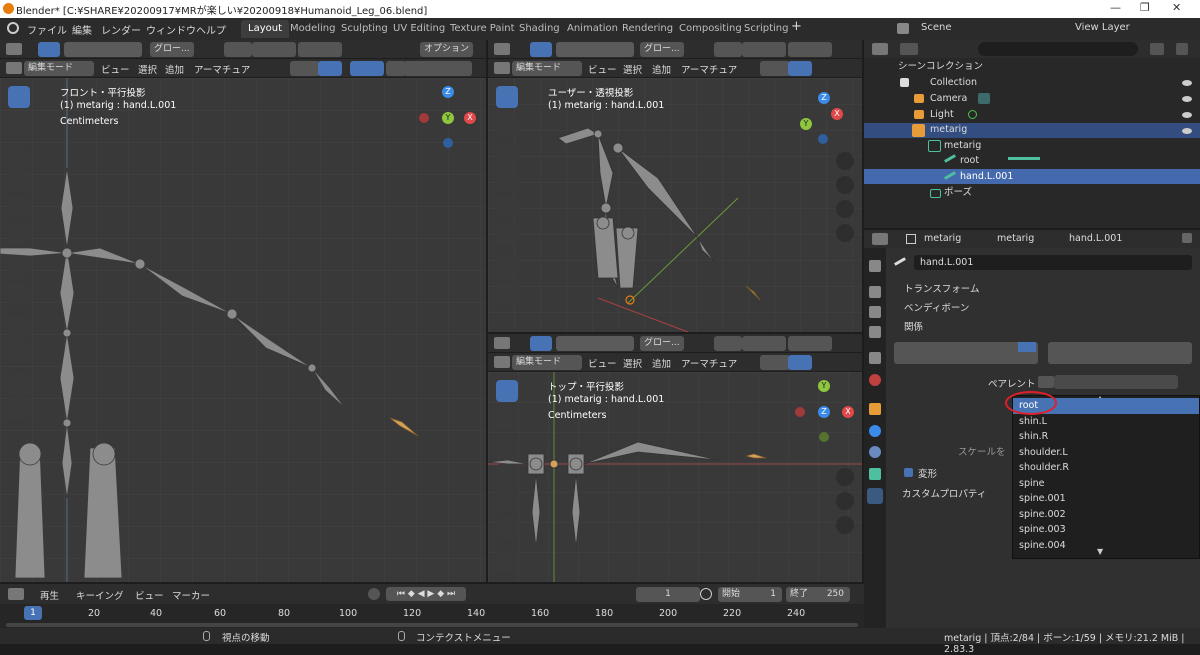  Describe the element at coordinates (962, 146) in the screenshot. I see `outliner-metarig-data: metarig` at that location.